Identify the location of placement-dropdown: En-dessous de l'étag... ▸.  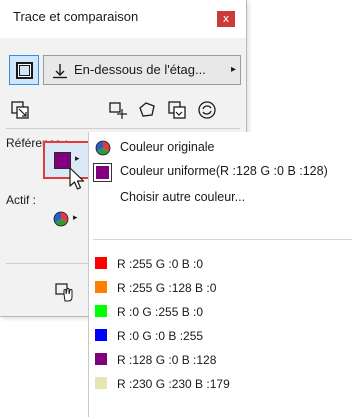
(142, 70).